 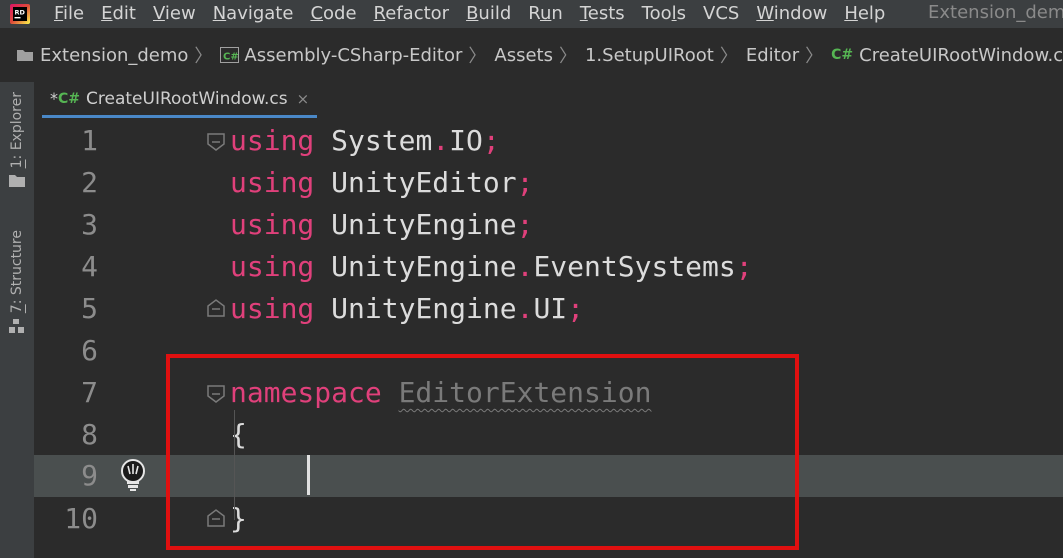 I want to click on breadcrumb-folder-assets: Assets, so click(x=523, y=55).